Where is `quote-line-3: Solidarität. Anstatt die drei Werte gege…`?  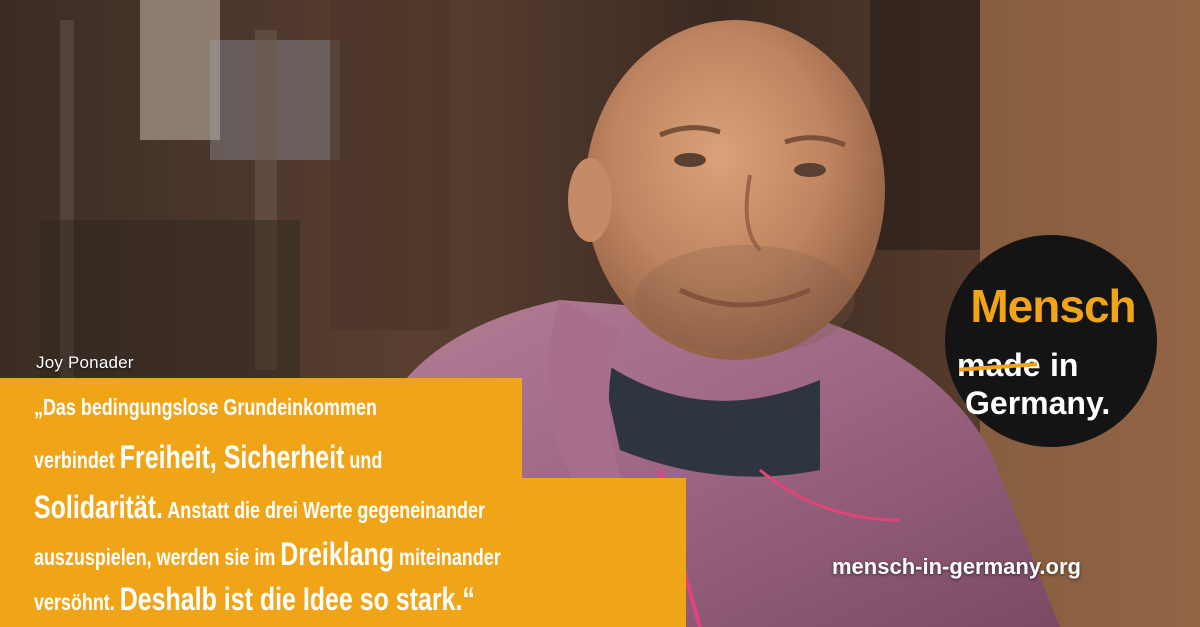 quote-line-3: Solidarität. Anstatt die drei Werte gege… is located at coordinates (343, 505).